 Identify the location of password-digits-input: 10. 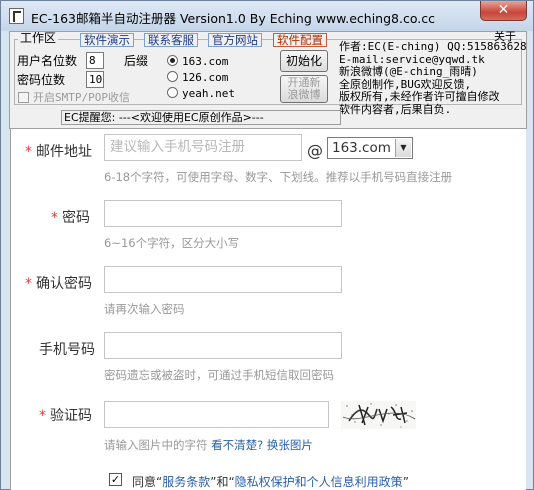
(95, 79).